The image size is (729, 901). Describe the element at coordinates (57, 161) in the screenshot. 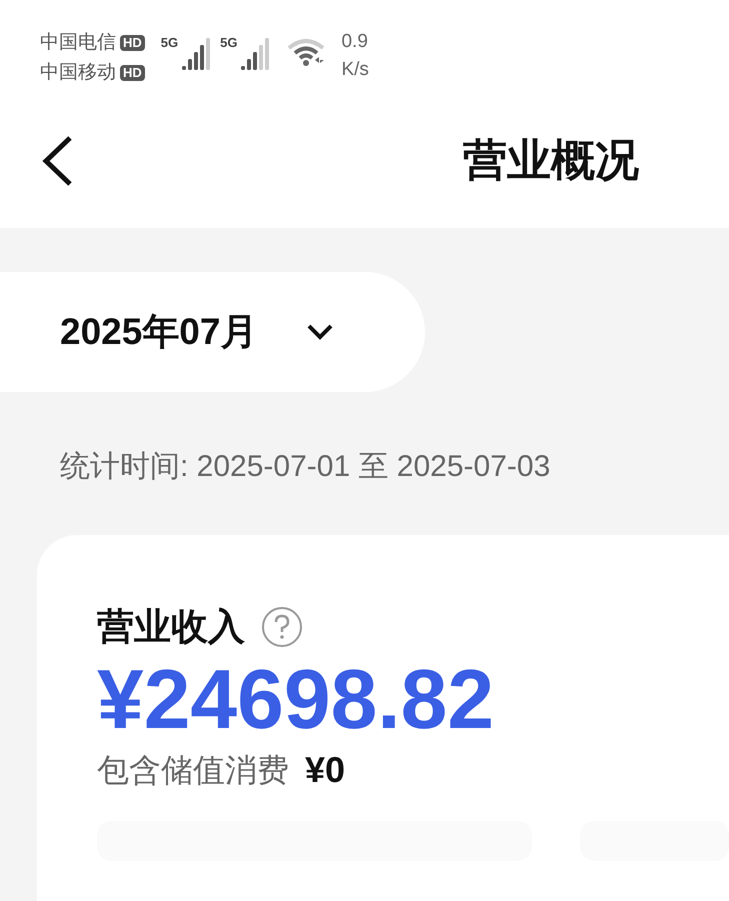

I see `back-icon` at that location.